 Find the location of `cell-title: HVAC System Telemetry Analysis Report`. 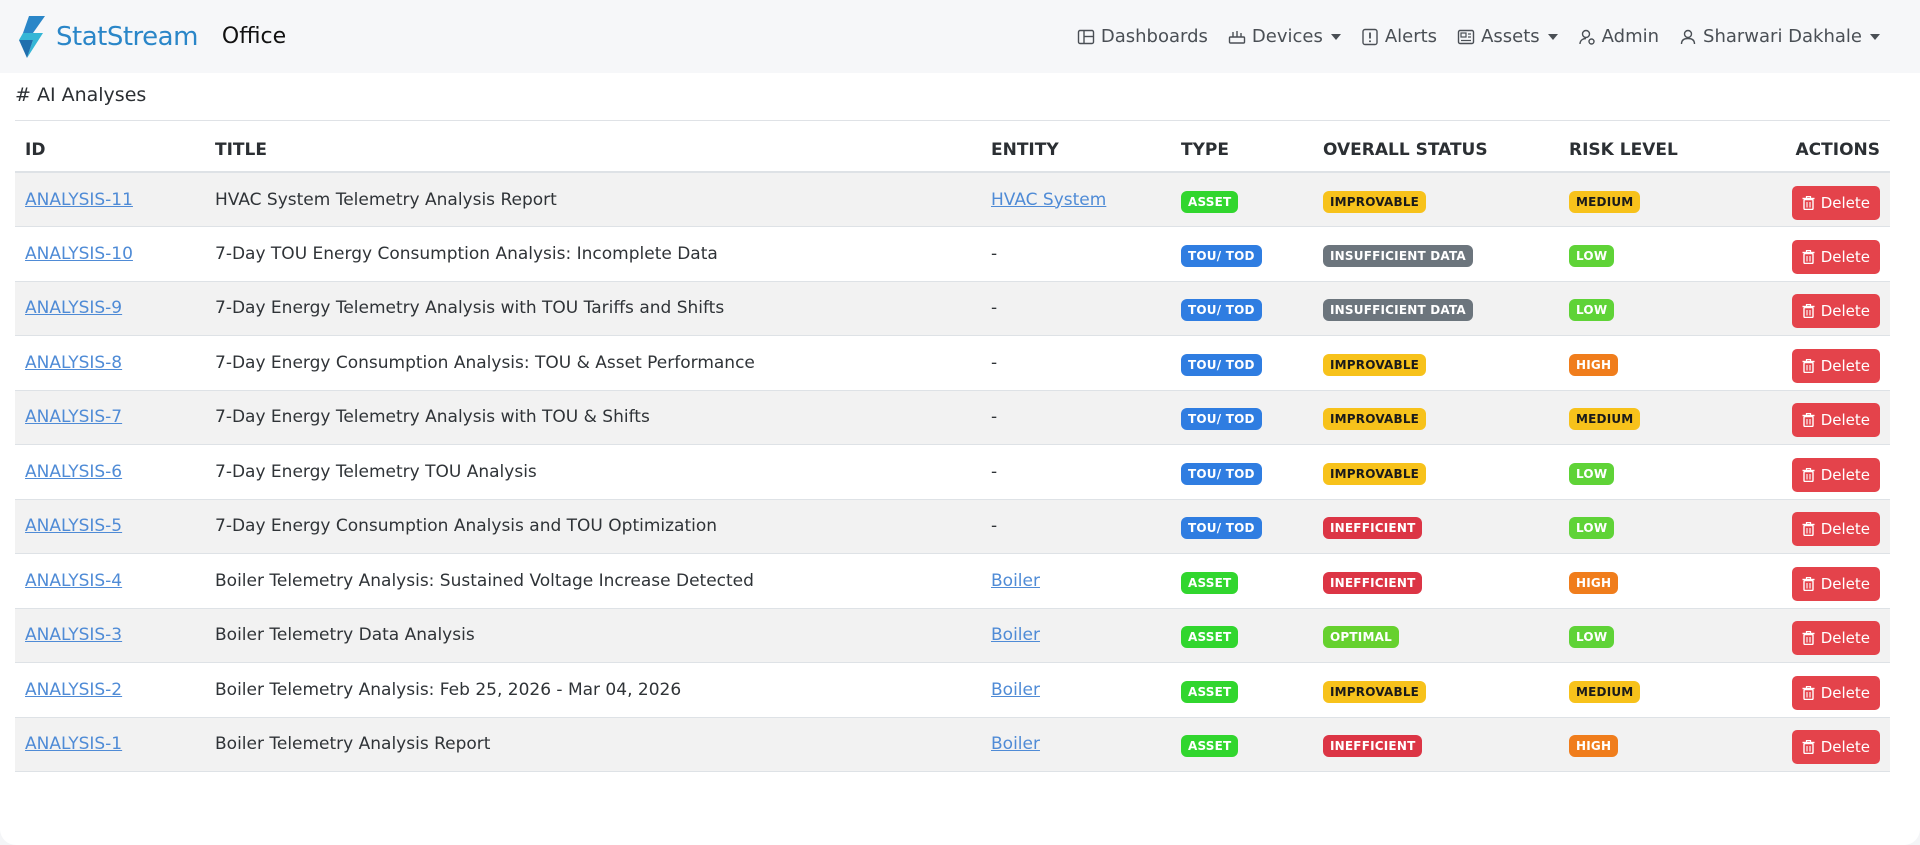

cell-title: HVAC System Telemetry Analysis Report is located at coordinates (386, 199).